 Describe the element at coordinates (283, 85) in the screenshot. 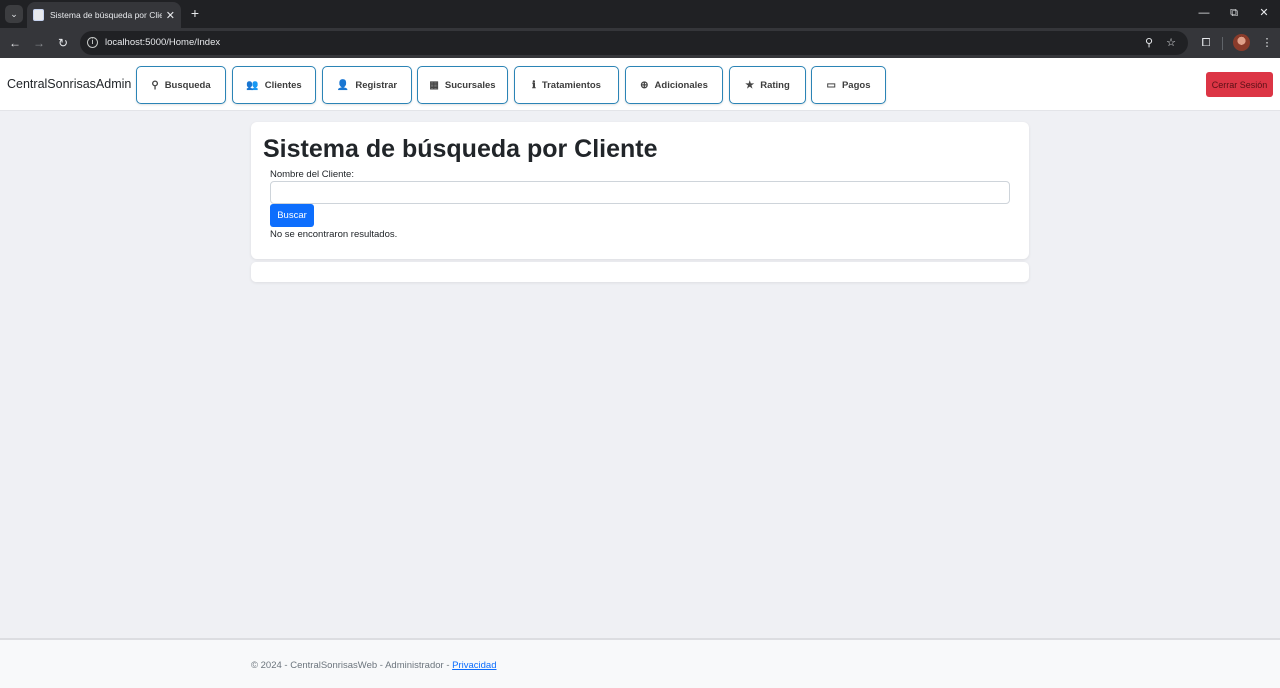

I see `nav-button-label: Clientes` at that location.